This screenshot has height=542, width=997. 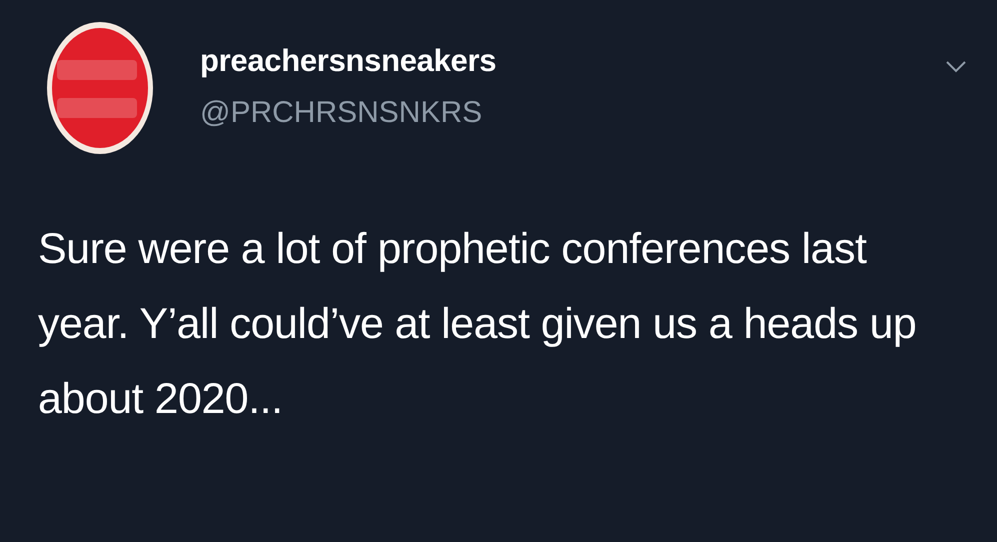 I want to click on avatar-icon, so click(x=100, y=88).